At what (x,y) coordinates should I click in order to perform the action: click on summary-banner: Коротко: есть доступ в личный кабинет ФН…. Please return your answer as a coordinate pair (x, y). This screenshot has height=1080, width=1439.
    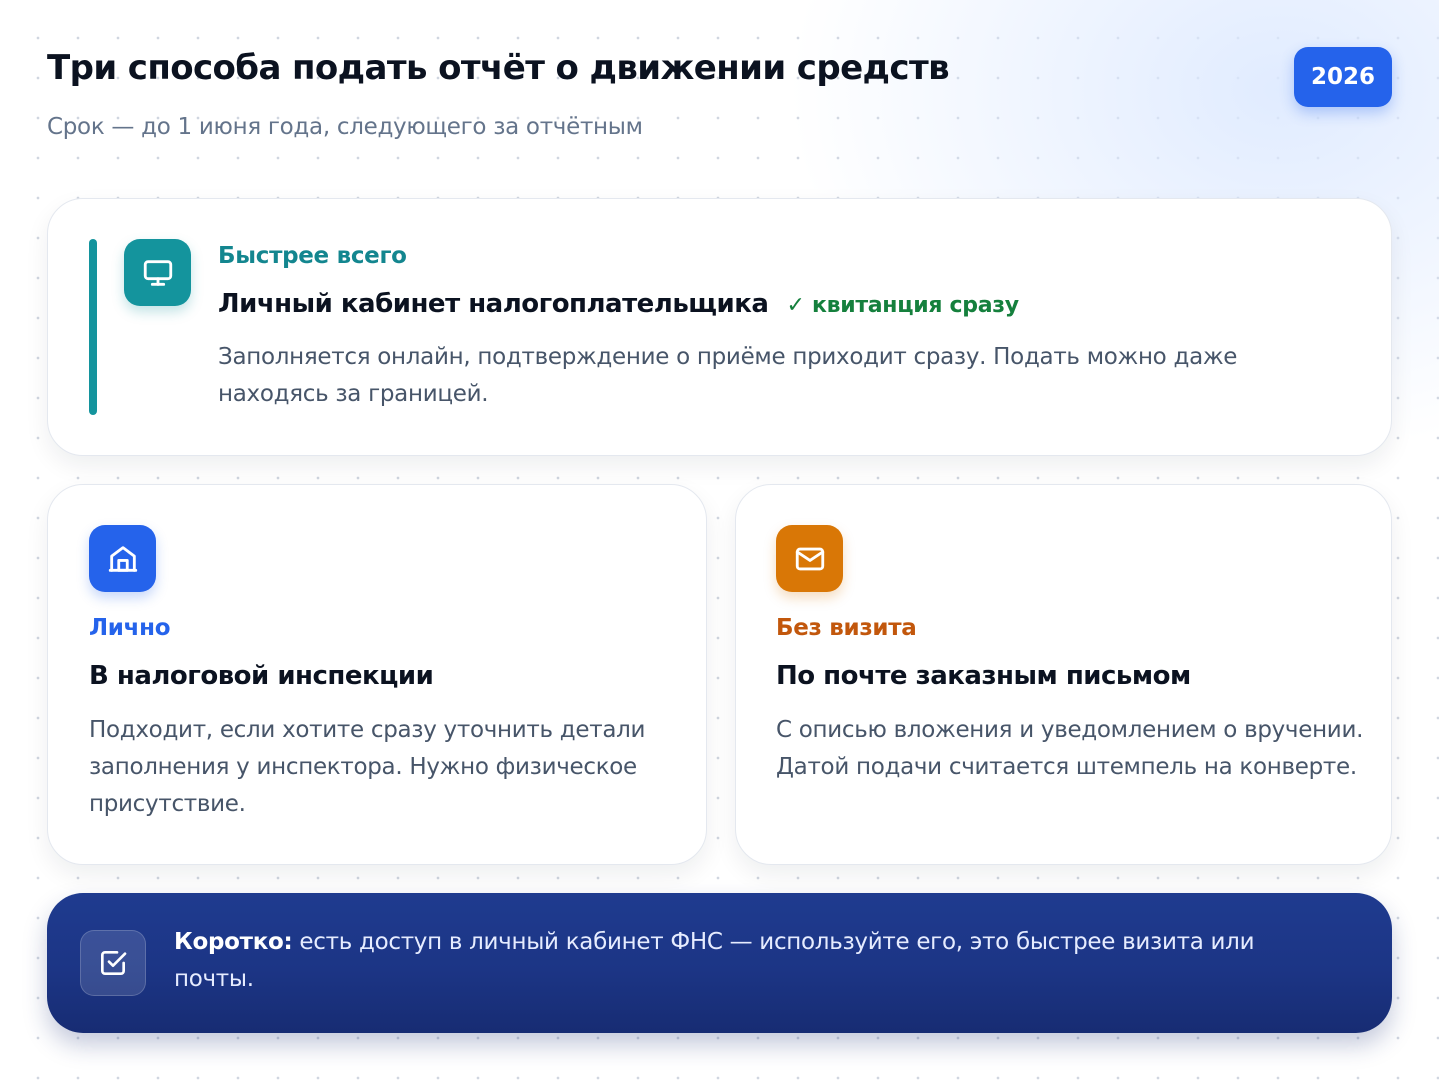
    Looking at the image, I should click on (719, 963).